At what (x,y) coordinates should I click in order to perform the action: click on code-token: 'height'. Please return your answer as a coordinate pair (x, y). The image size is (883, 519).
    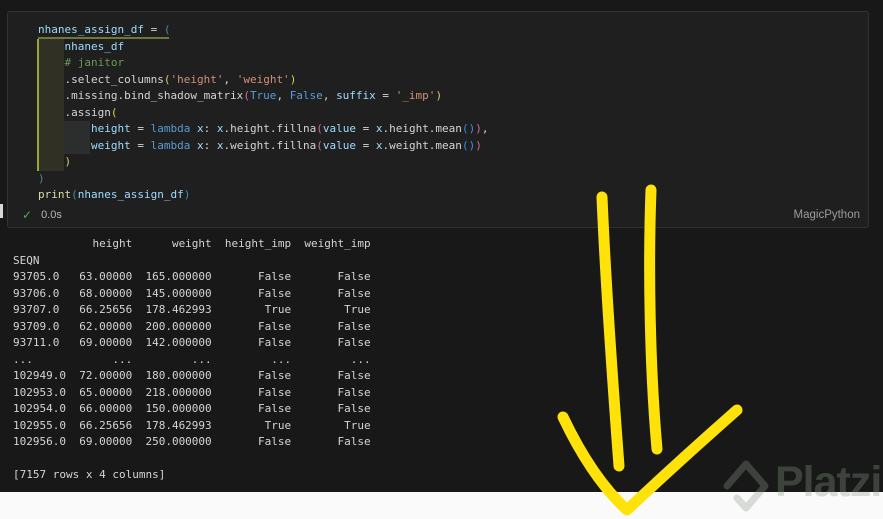
    Looking at the image, I should click on (197, 79).